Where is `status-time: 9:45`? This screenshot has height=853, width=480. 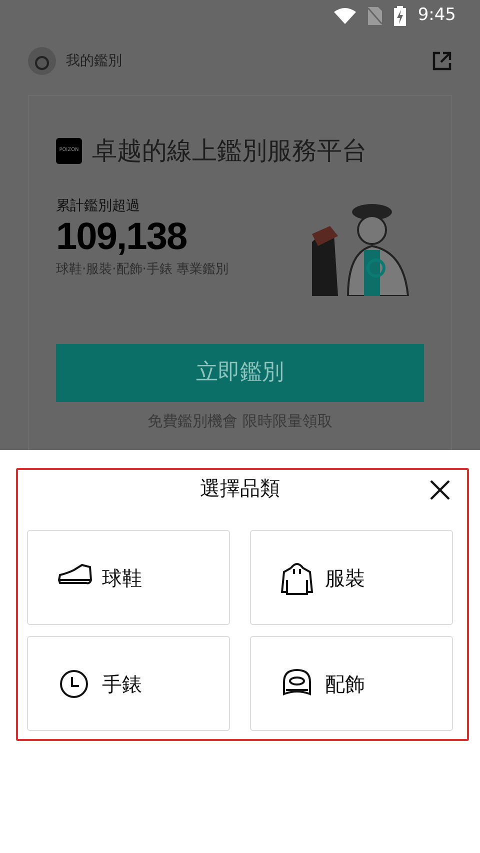 status-time: 9:45 is located at coordinates (437, 16).